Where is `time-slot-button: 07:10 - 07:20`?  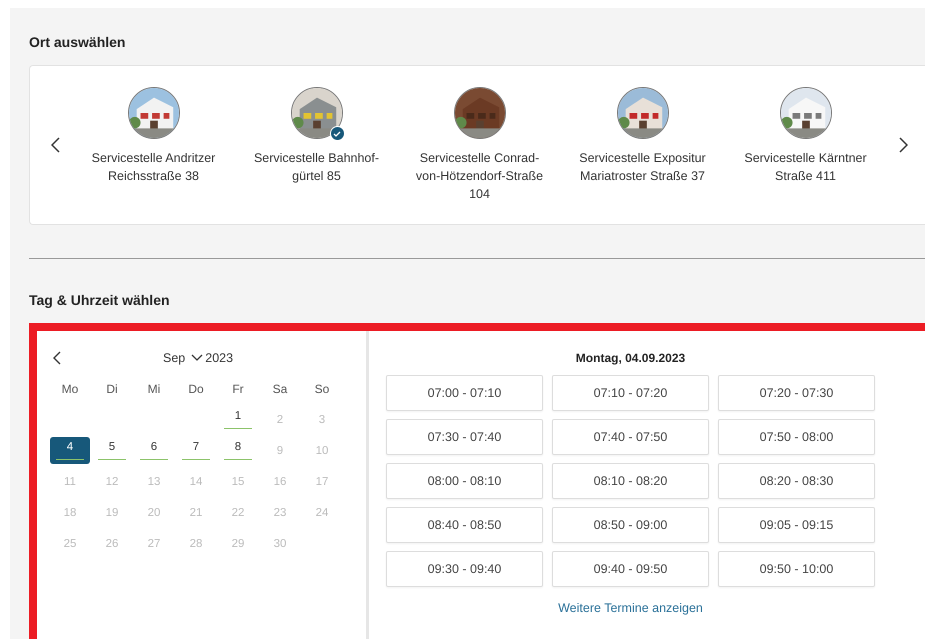
time-slot-button: 07:10 - 07:20 is located at coordinates (630, 393).